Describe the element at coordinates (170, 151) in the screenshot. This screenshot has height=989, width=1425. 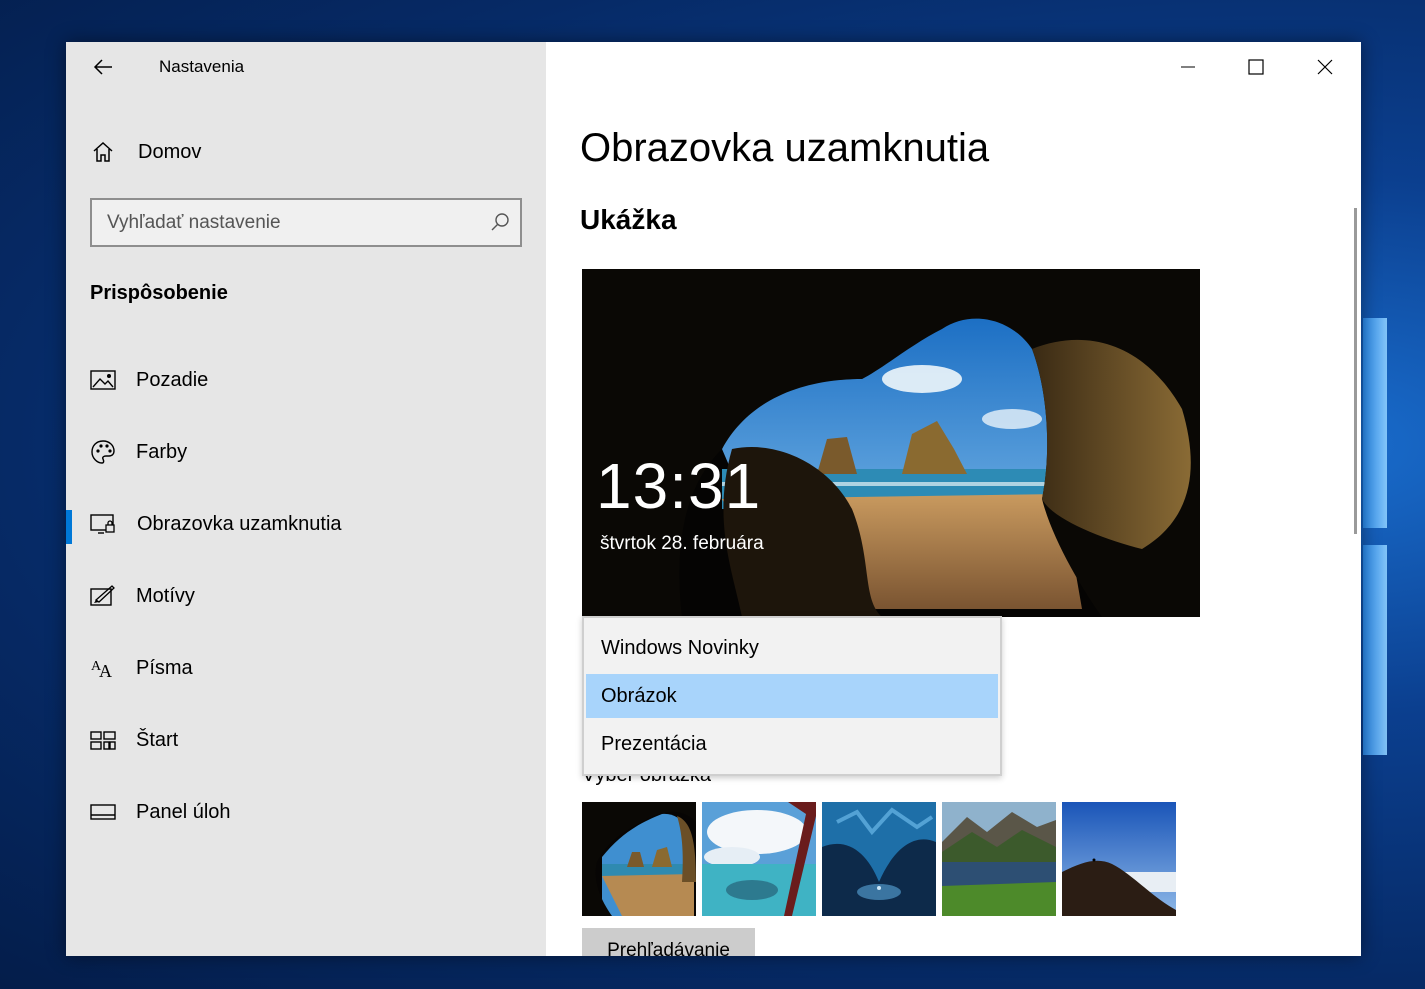
I see `home-label: Domov` at that location.